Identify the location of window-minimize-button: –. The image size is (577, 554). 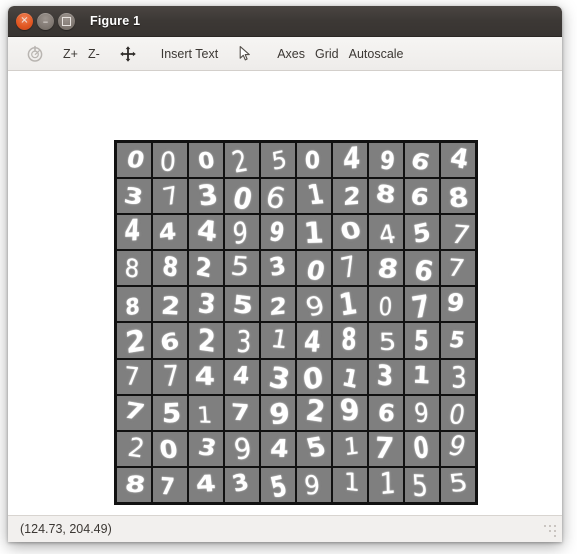
(45, 21).